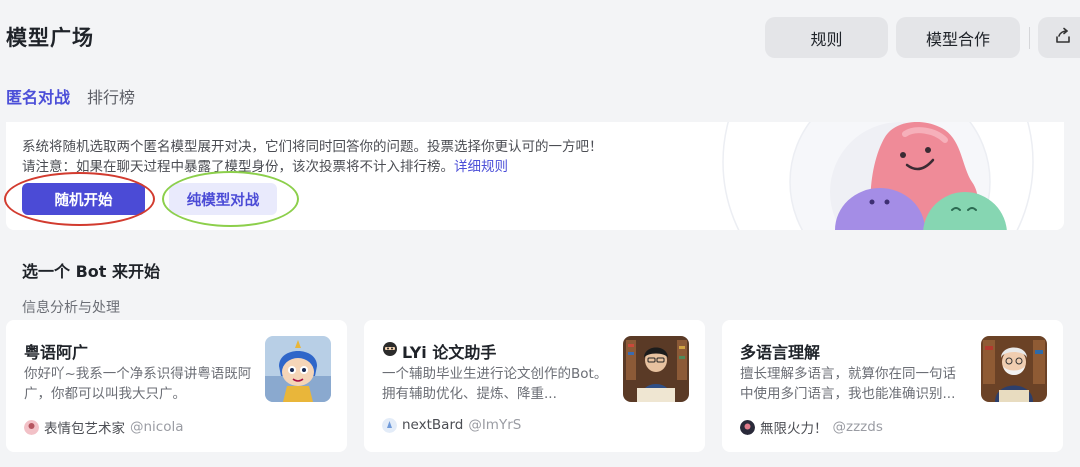  What do you see at coordinates (38, 96) in the screenshot?
I see `tab-anonymous-battle: 匿名对战` at bounding box center [38, 96].